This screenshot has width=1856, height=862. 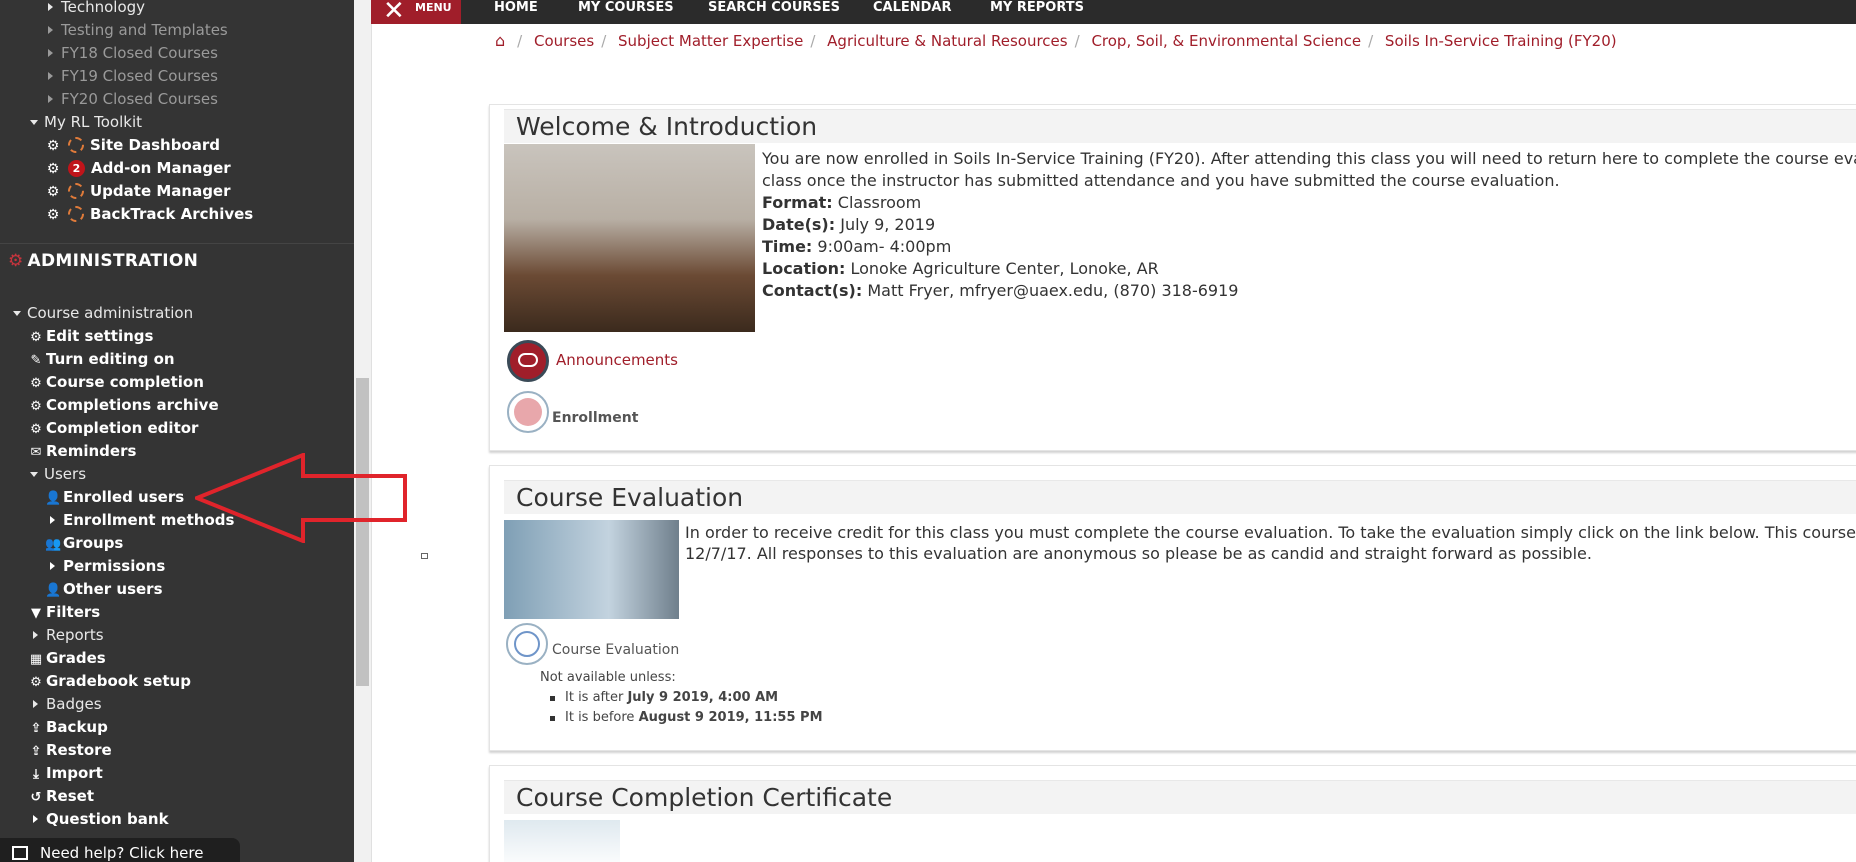 I want to click on course-evaluation-link: Course Evaluation, so click(x=615, y=650).